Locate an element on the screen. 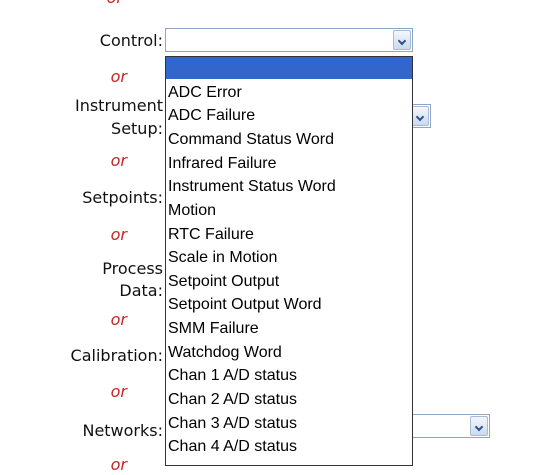  dropdown-option: Setpoint Output is located at coordinates (290, 282).